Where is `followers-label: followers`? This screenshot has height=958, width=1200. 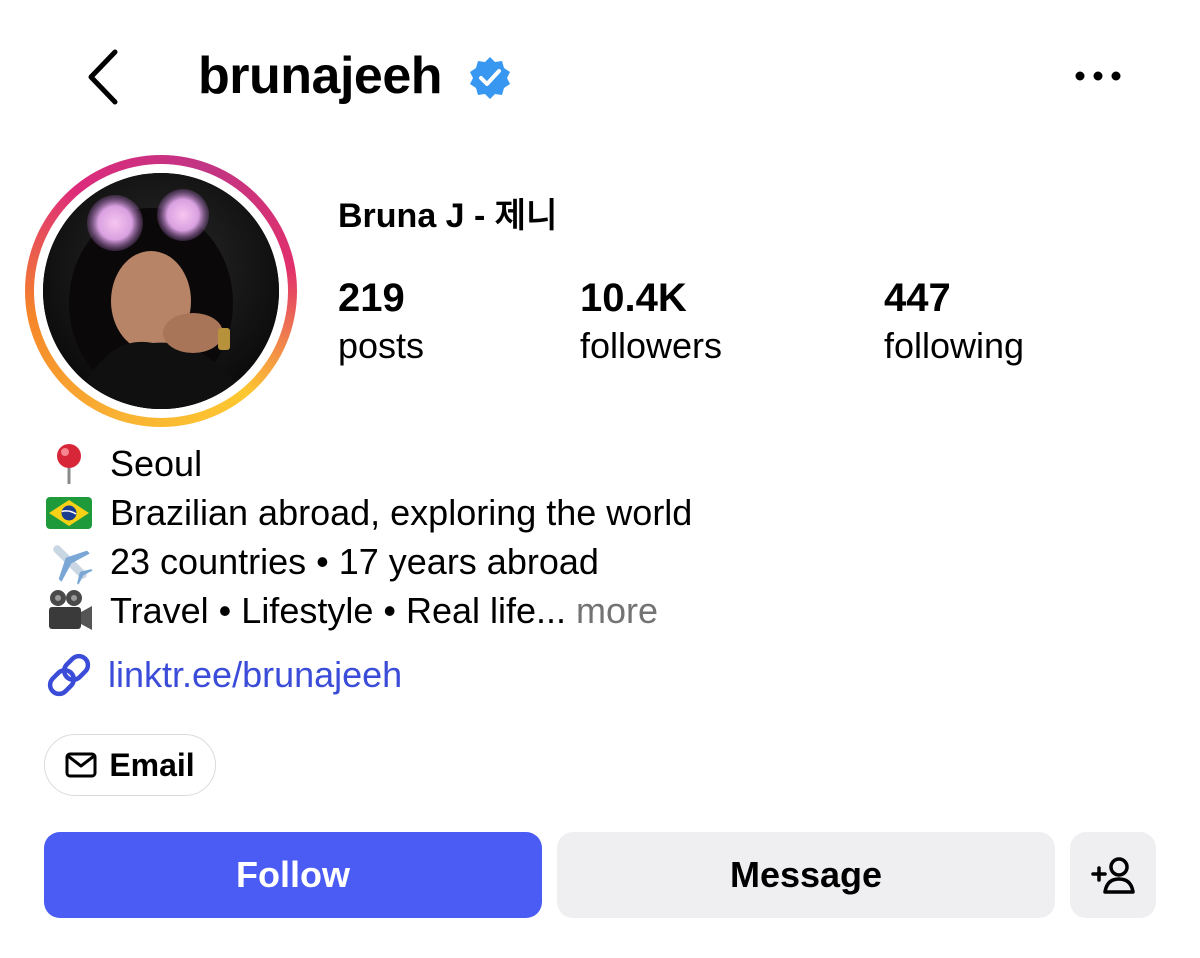
followers-label: followers is located at coordinates (651, 345).